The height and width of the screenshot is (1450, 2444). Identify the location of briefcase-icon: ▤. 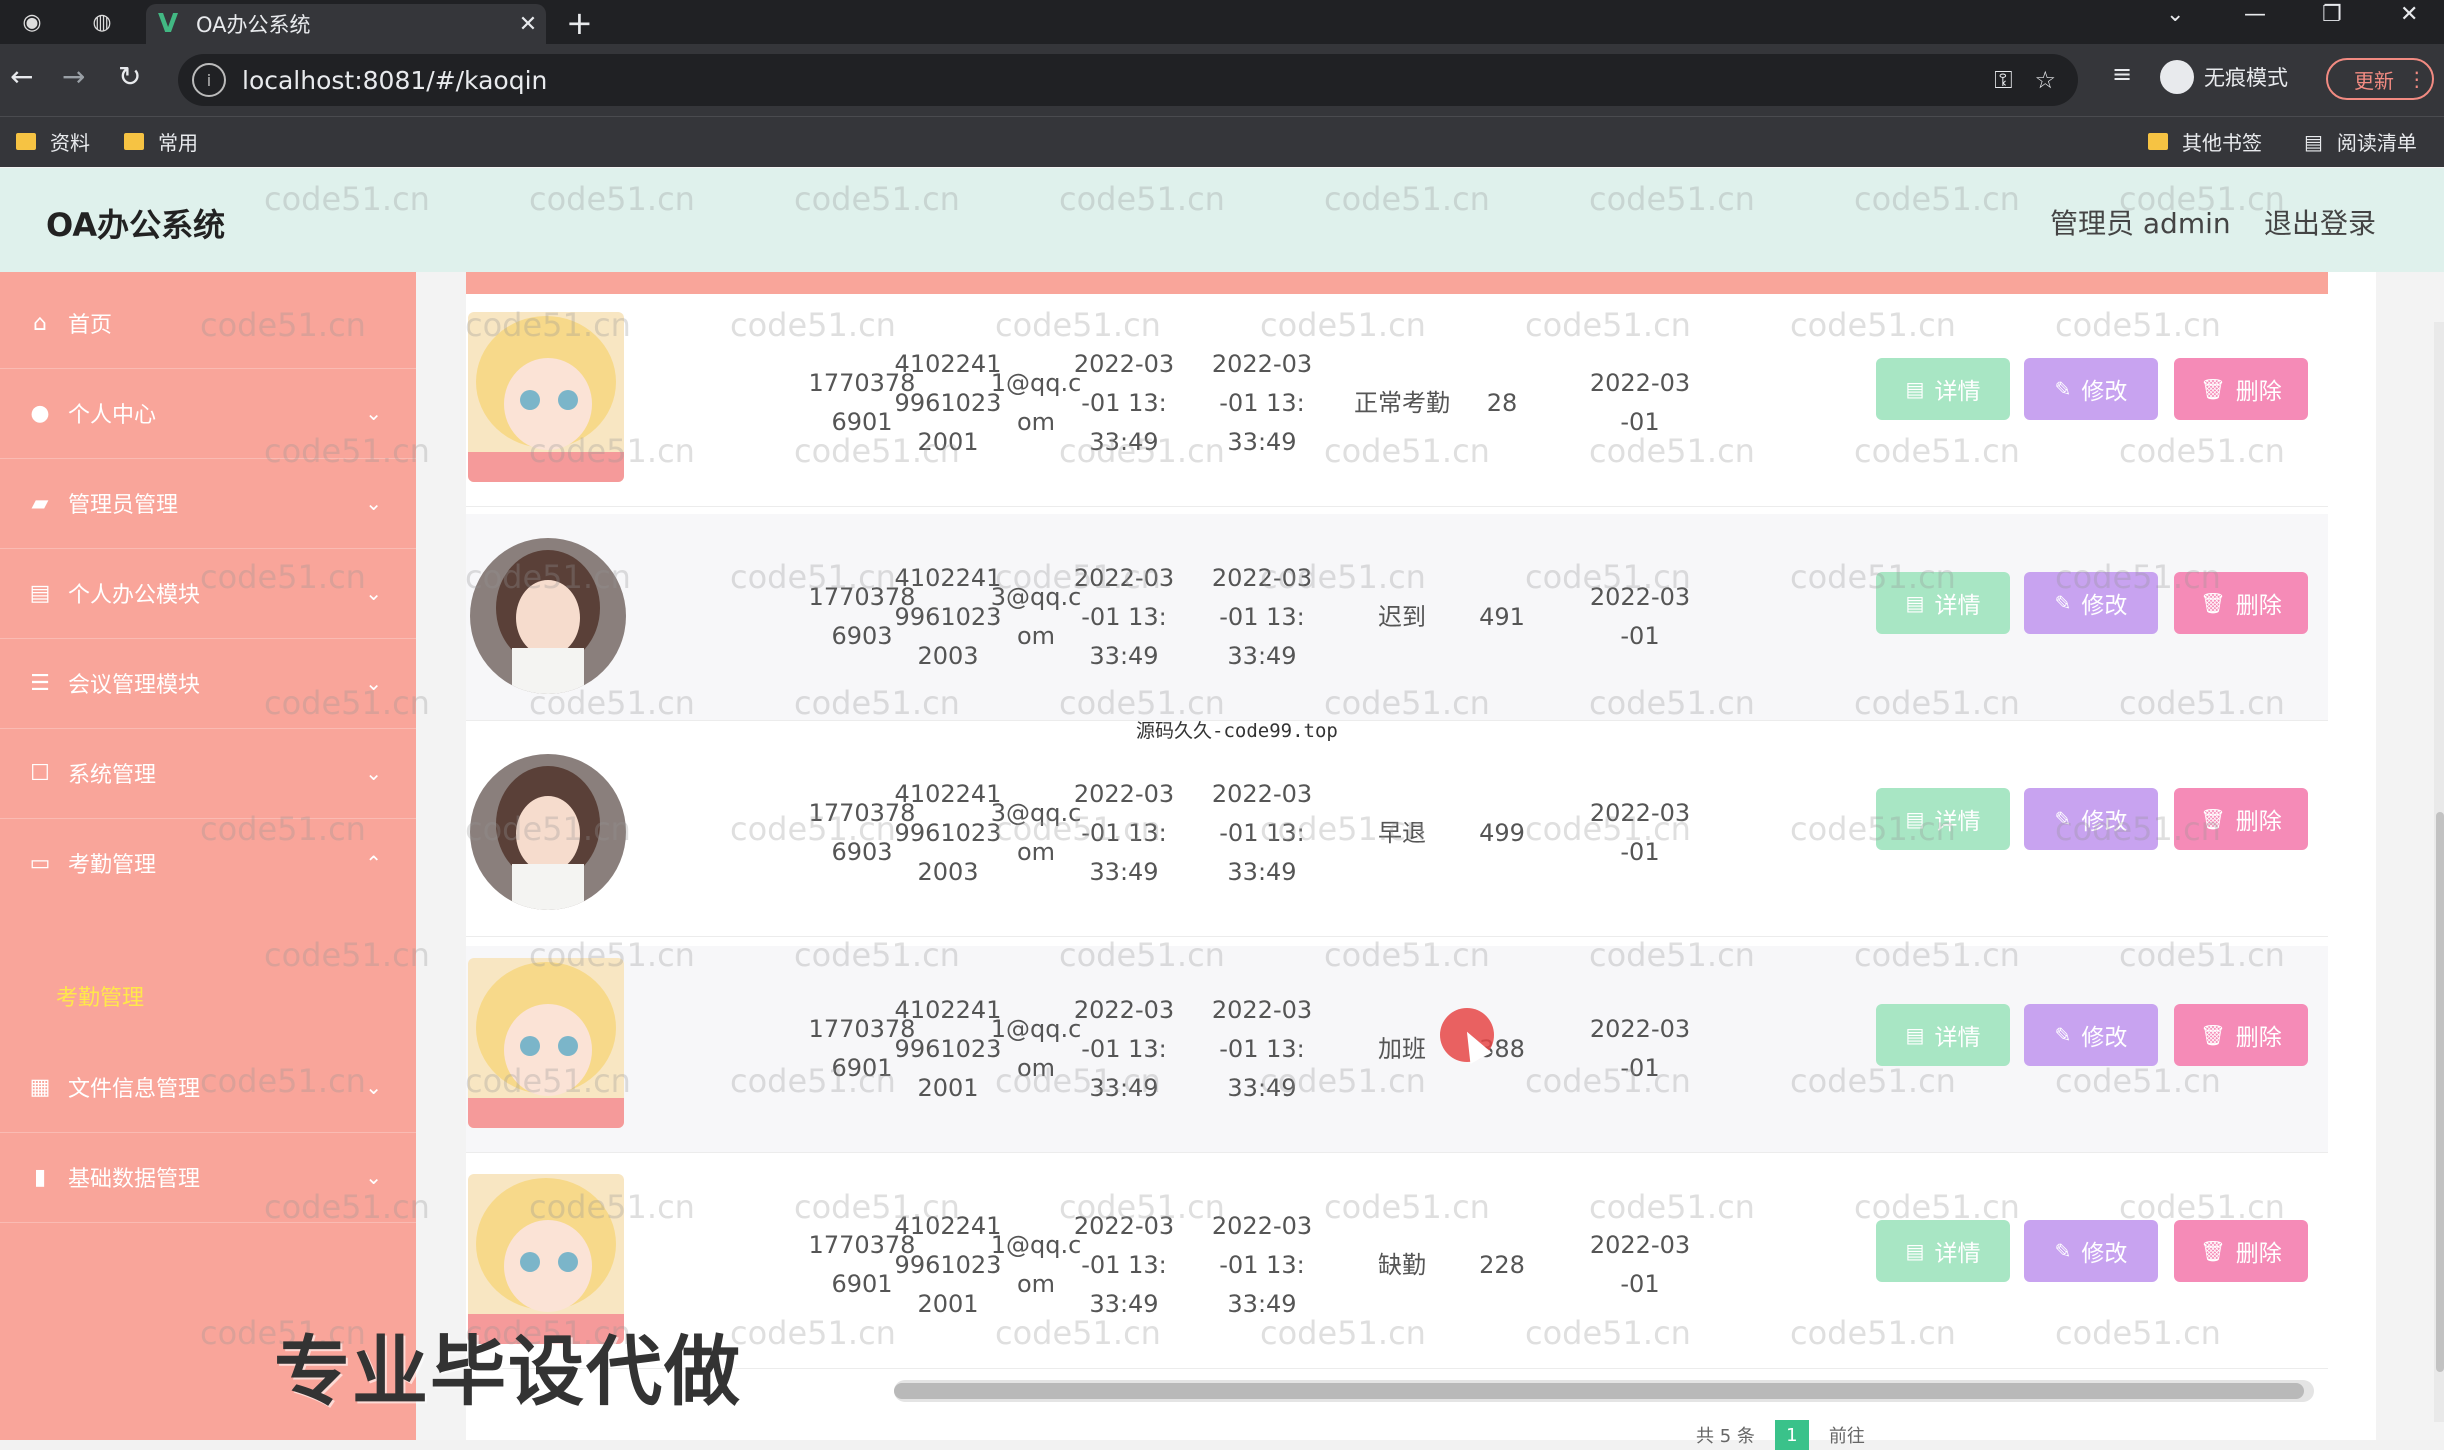
(40, 593).